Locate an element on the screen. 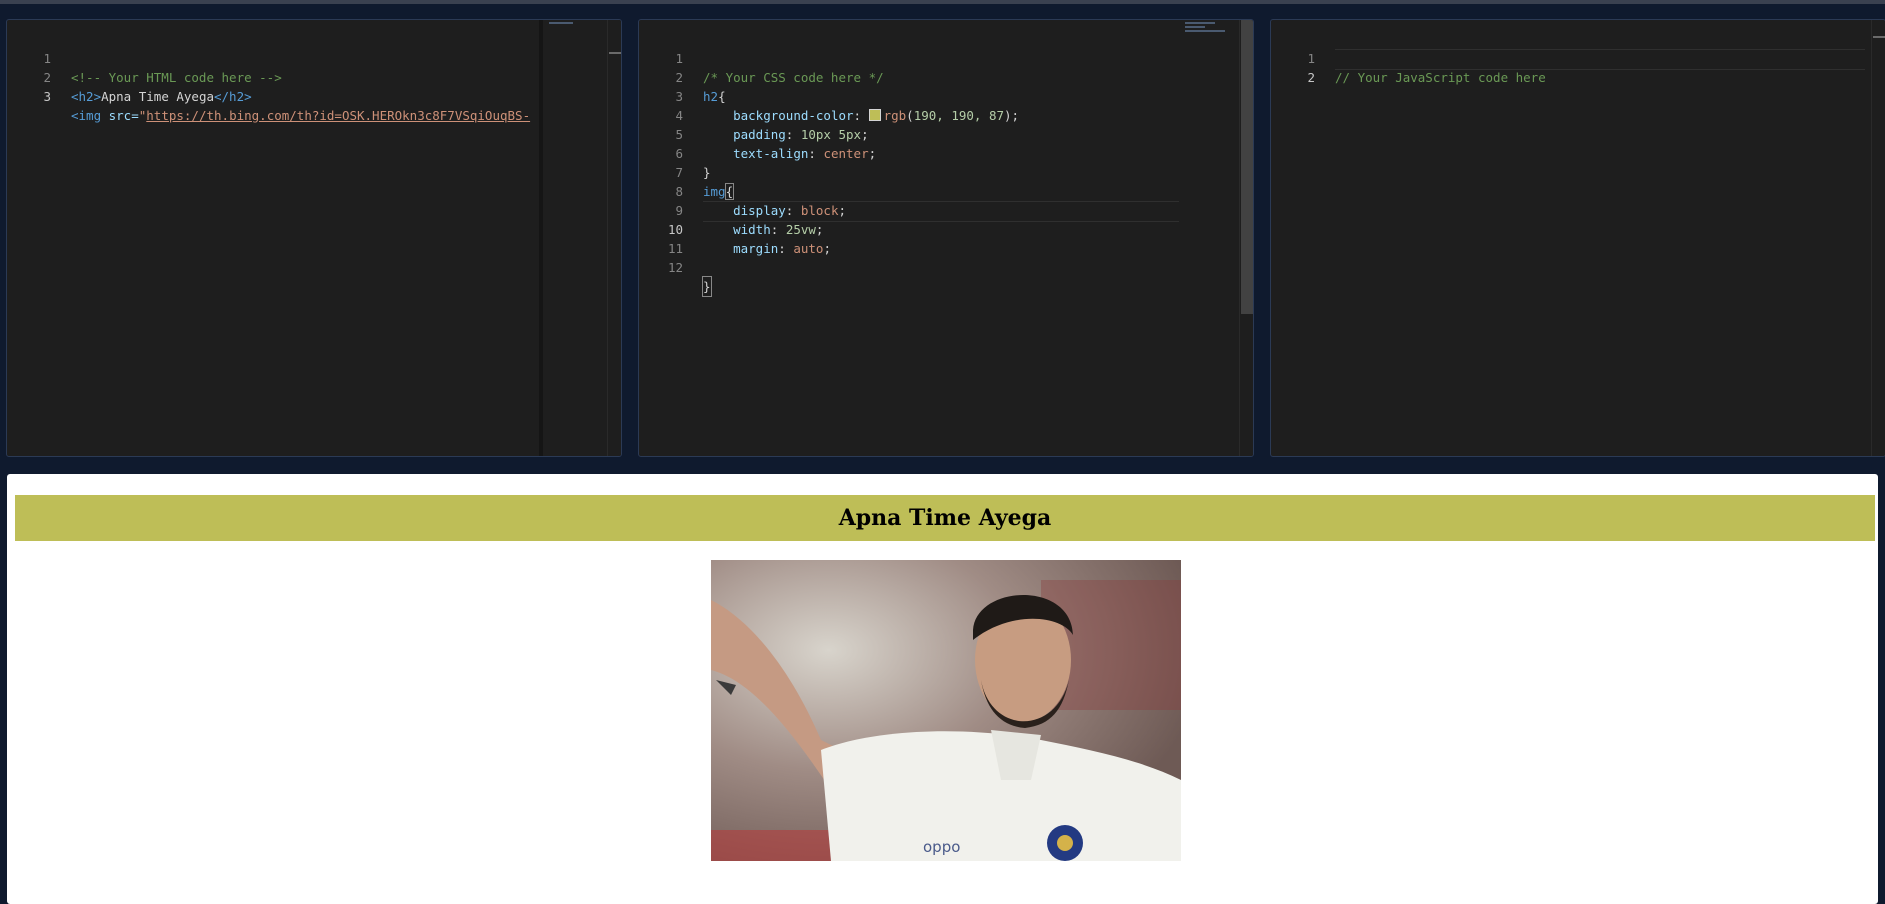 This screenshot has width=1885, height=904. code-line: 2 <h2>Apna Time Ayega</h2> is located at coordinates (314, 76).